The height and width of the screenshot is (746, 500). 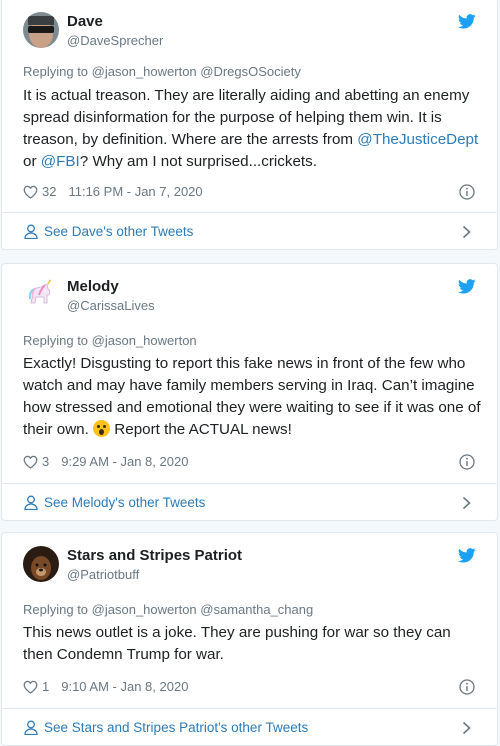 I want to click on timestamp: 9:10 AM - Jan 8, 2020, so click(x=124, y=687).